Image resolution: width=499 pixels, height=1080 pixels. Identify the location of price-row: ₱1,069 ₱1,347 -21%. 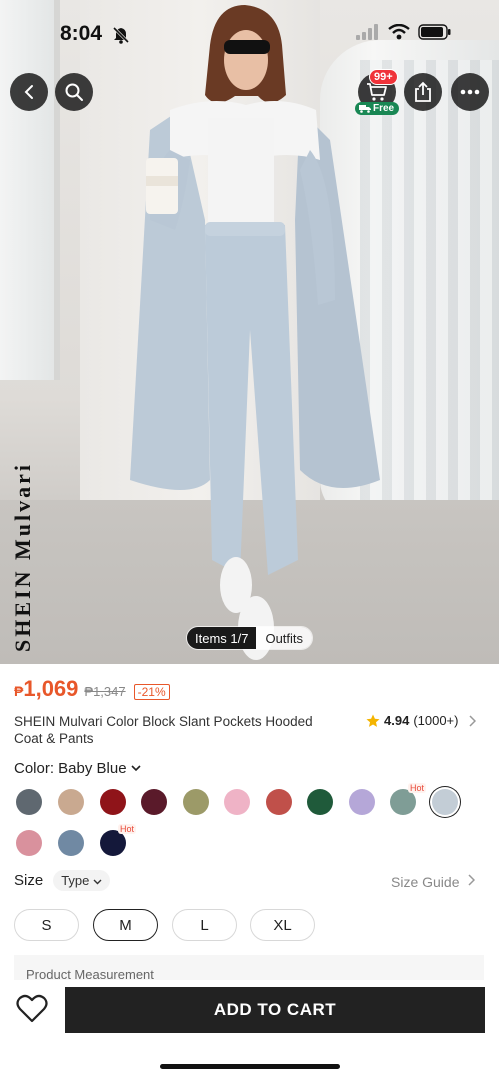
(92, 689).